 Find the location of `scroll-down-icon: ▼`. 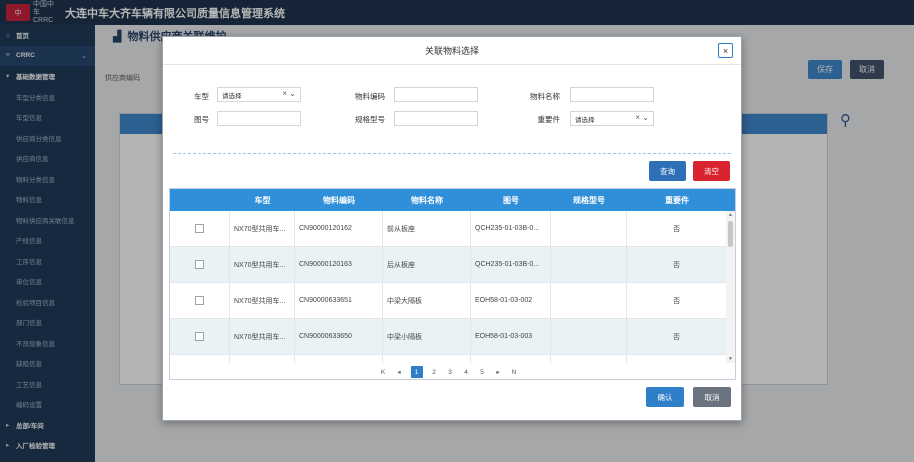

scroll-down-icon: ▼ is located at coordinates (730, 359).